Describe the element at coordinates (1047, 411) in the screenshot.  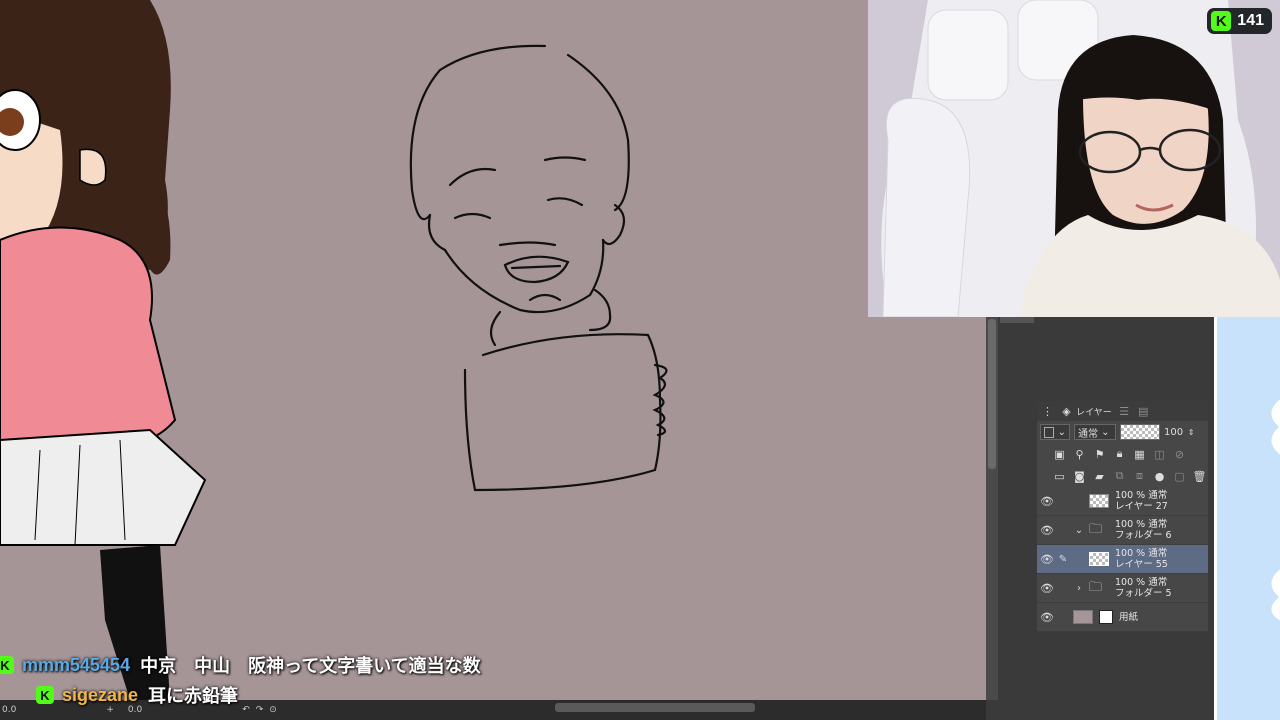
I see `panel-menu-icon: ⋮` at that location.